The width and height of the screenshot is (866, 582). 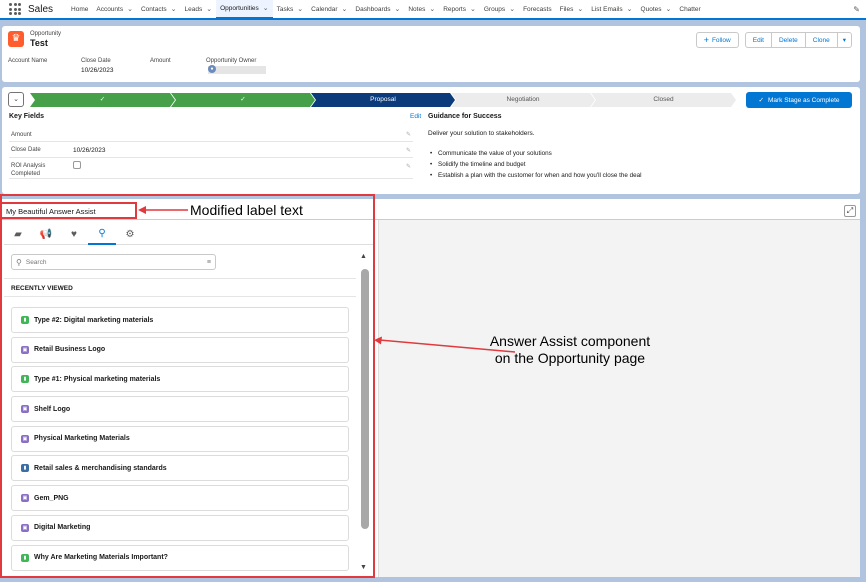 What do you see at coordinates (373, 9) in the screenshot?
I see `nav-item-label: Dashboards` at bounding box center [373, 9].